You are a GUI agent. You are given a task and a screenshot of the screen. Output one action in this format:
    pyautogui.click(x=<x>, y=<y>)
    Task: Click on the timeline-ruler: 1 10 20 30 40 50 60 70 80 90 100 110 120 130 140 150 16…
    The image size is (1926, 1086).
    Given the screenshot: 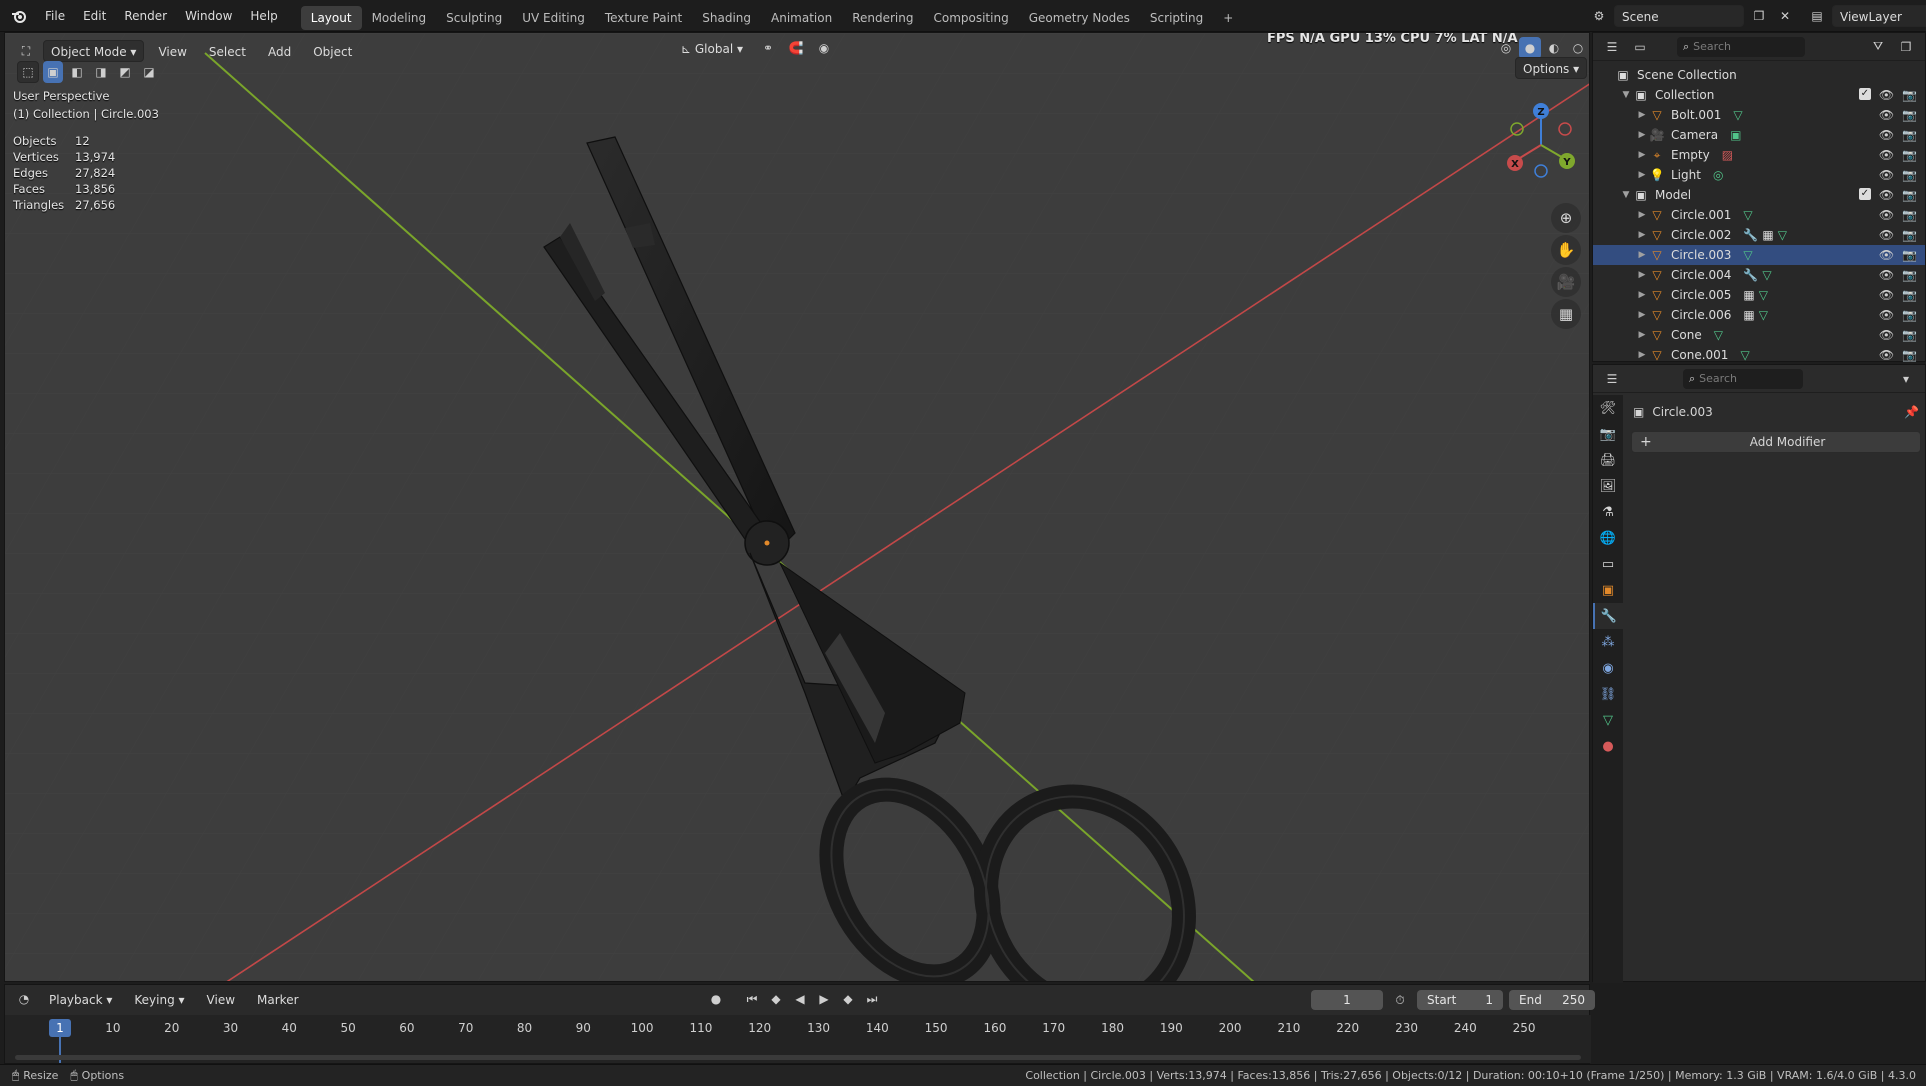 What is the action you would take?
    pyautogui.click(x=798, y=1039)
    